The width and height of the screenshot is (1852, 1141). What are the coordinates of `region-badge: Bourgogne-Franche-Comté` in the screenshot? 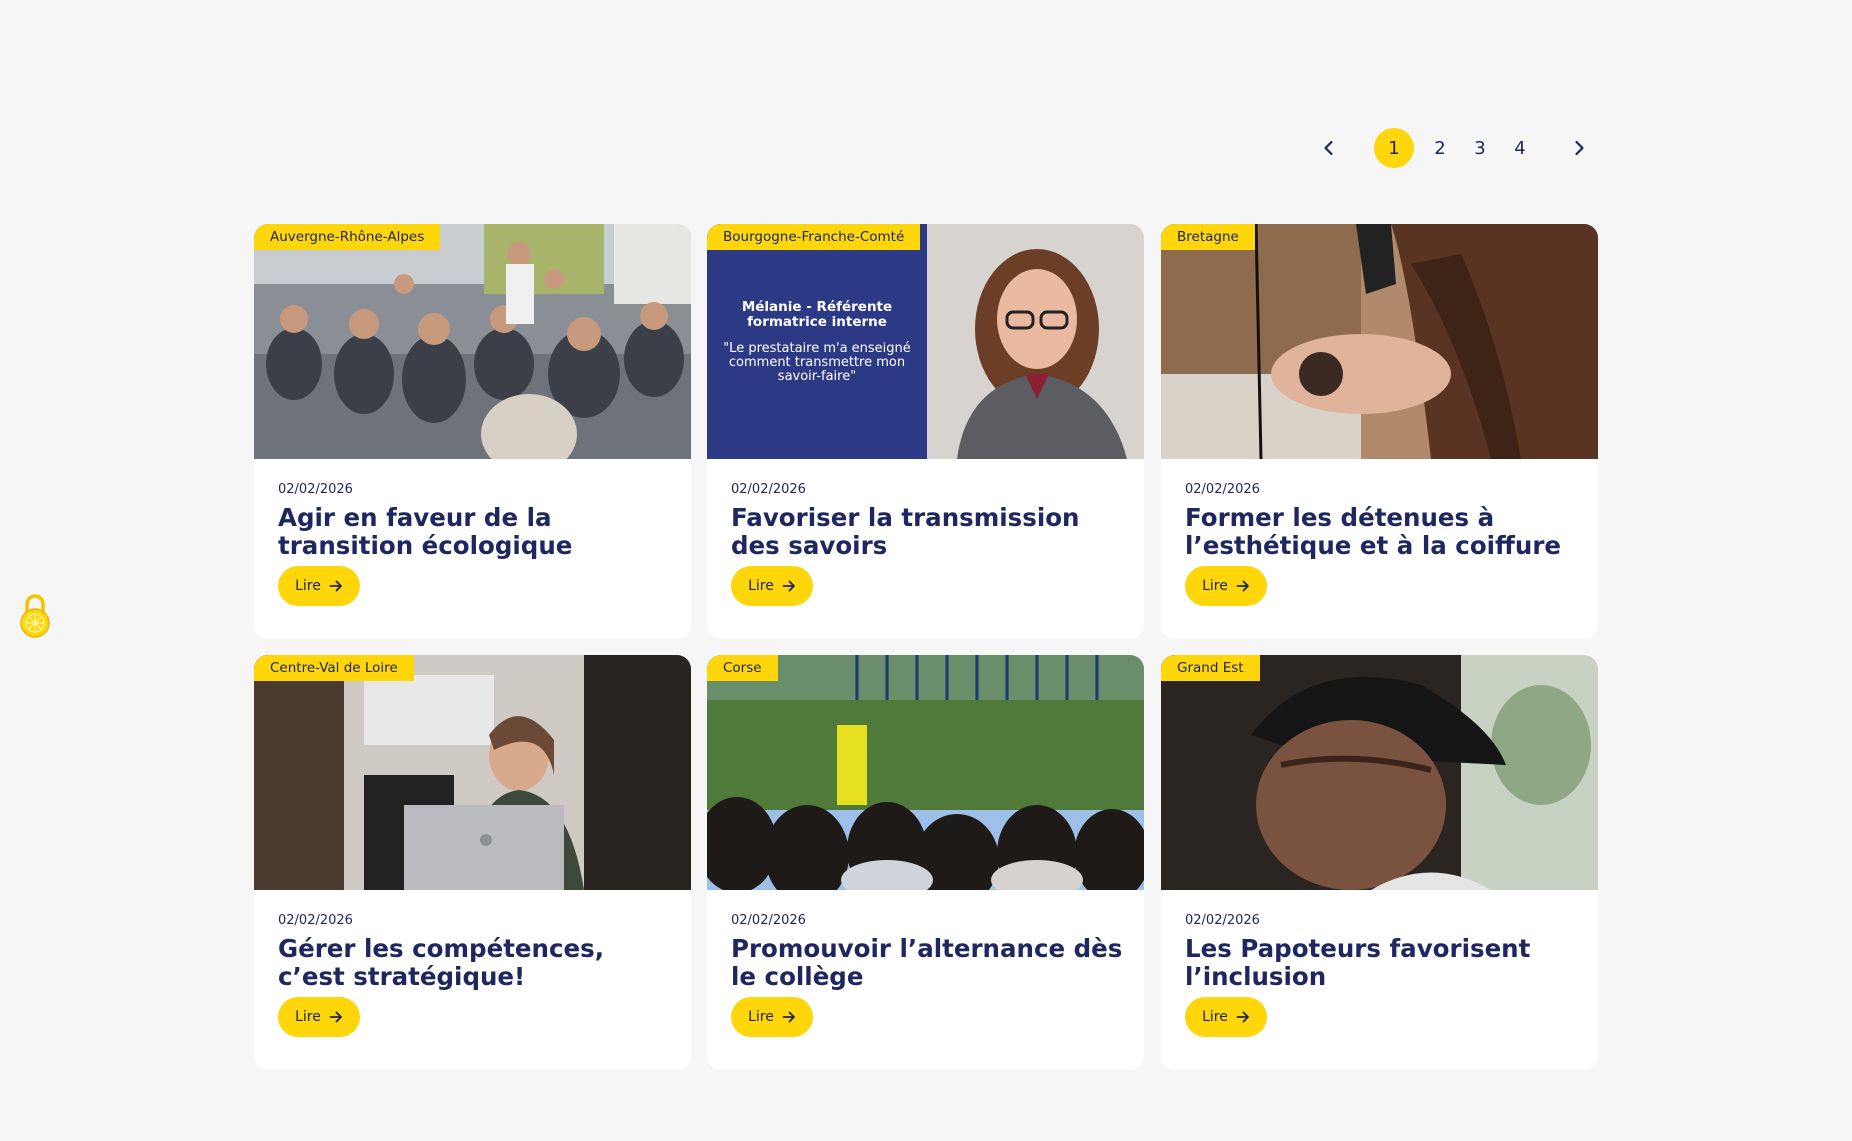 It's located at (814, 237).